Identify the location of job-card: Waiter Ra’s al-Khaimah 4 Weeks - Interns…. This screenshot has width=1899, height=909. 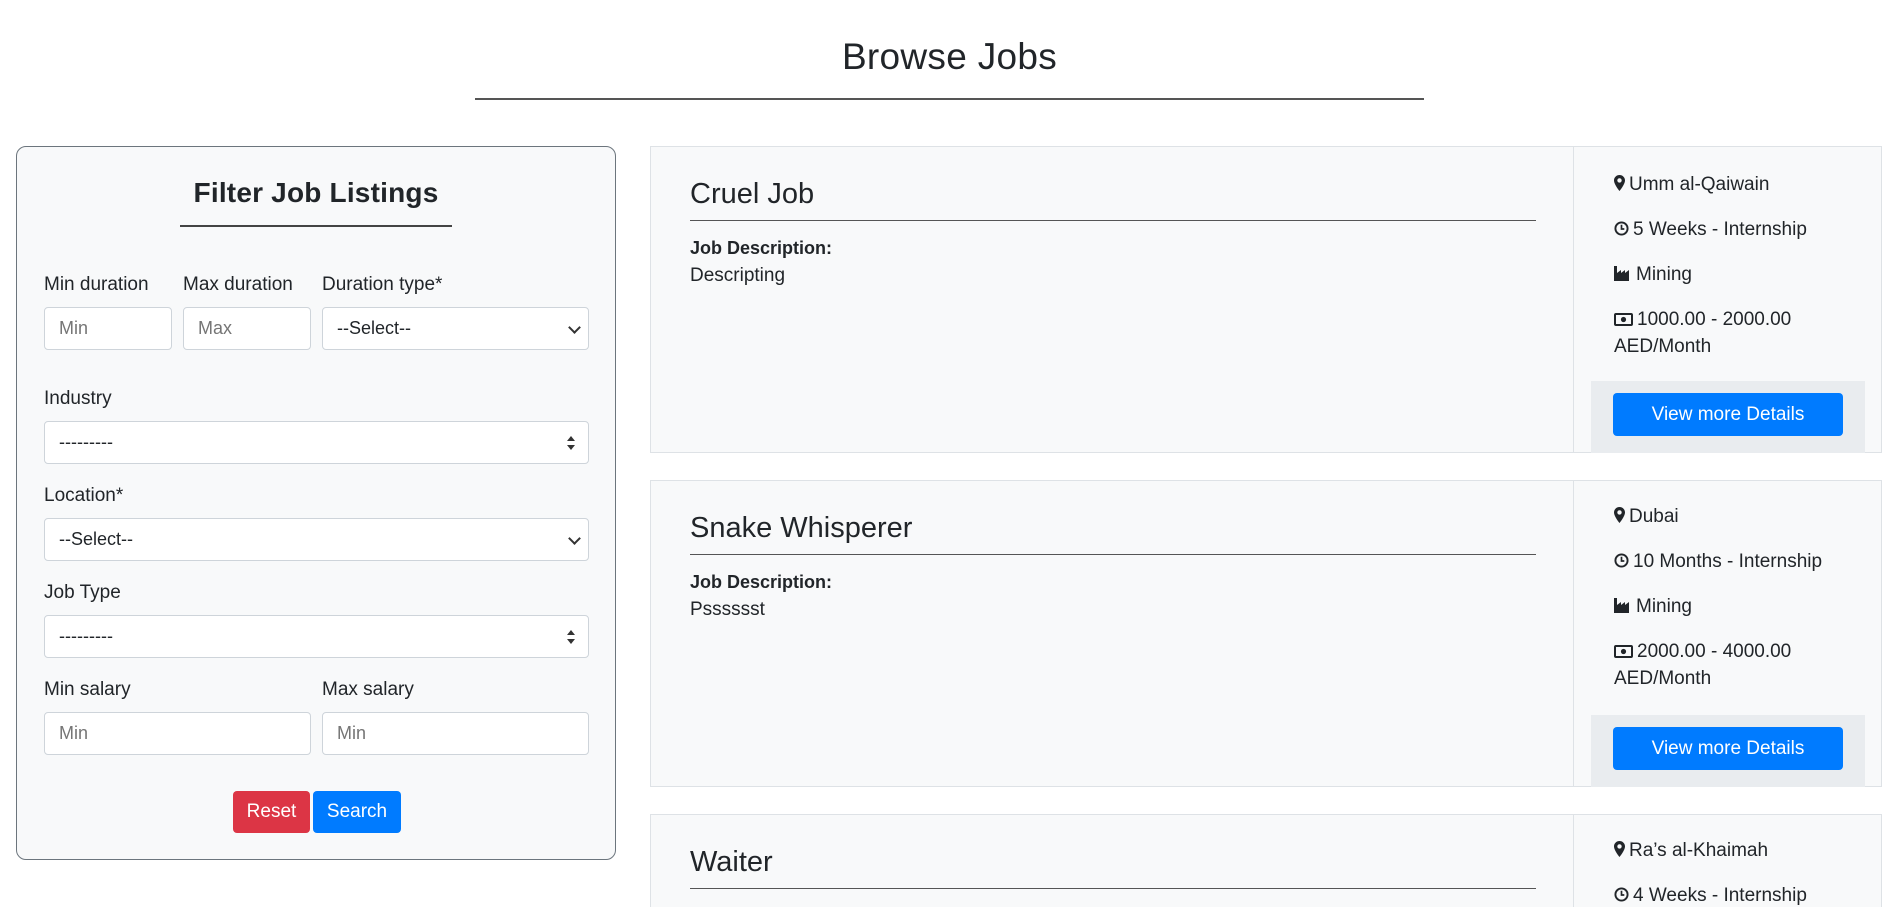
(1266, 860).